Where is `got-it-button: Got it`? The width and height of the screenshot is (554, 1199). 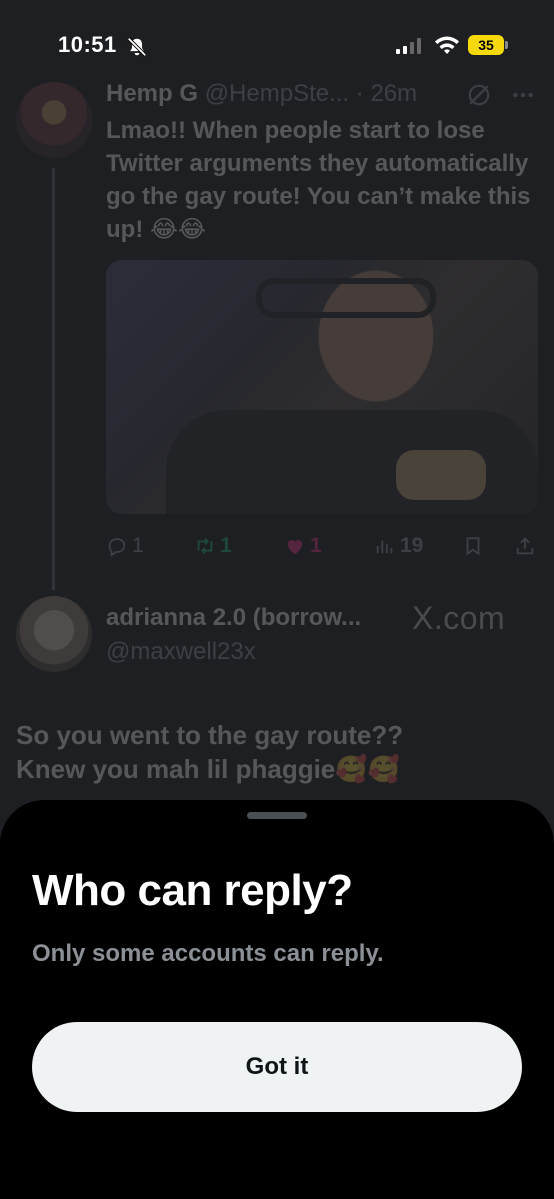 got-it-button: Got it is located at coordinates (277, 1067).